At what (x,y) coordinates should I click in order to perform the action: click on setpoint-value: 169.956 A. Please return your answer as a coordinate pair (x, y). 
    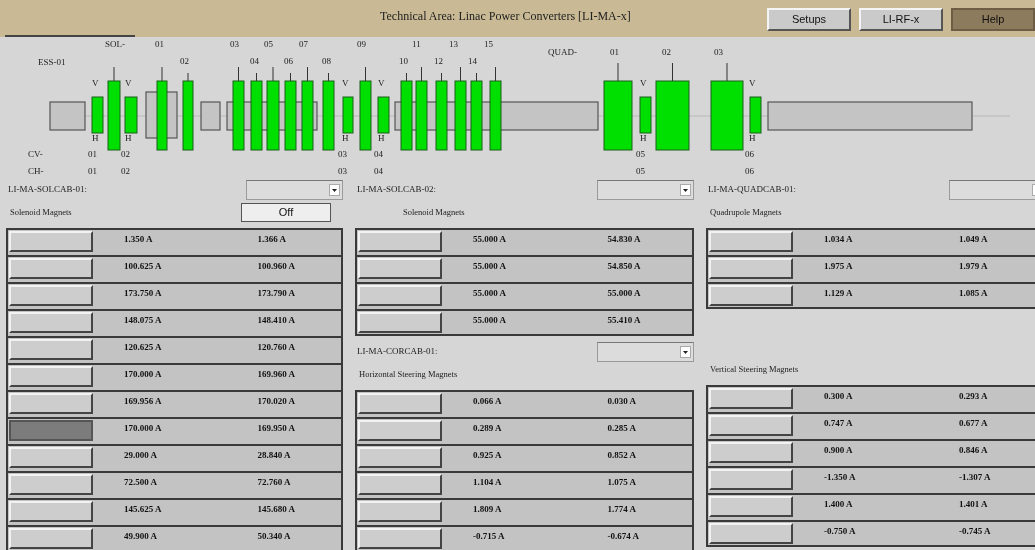
    Looking at the image, I should click on (143, 401).